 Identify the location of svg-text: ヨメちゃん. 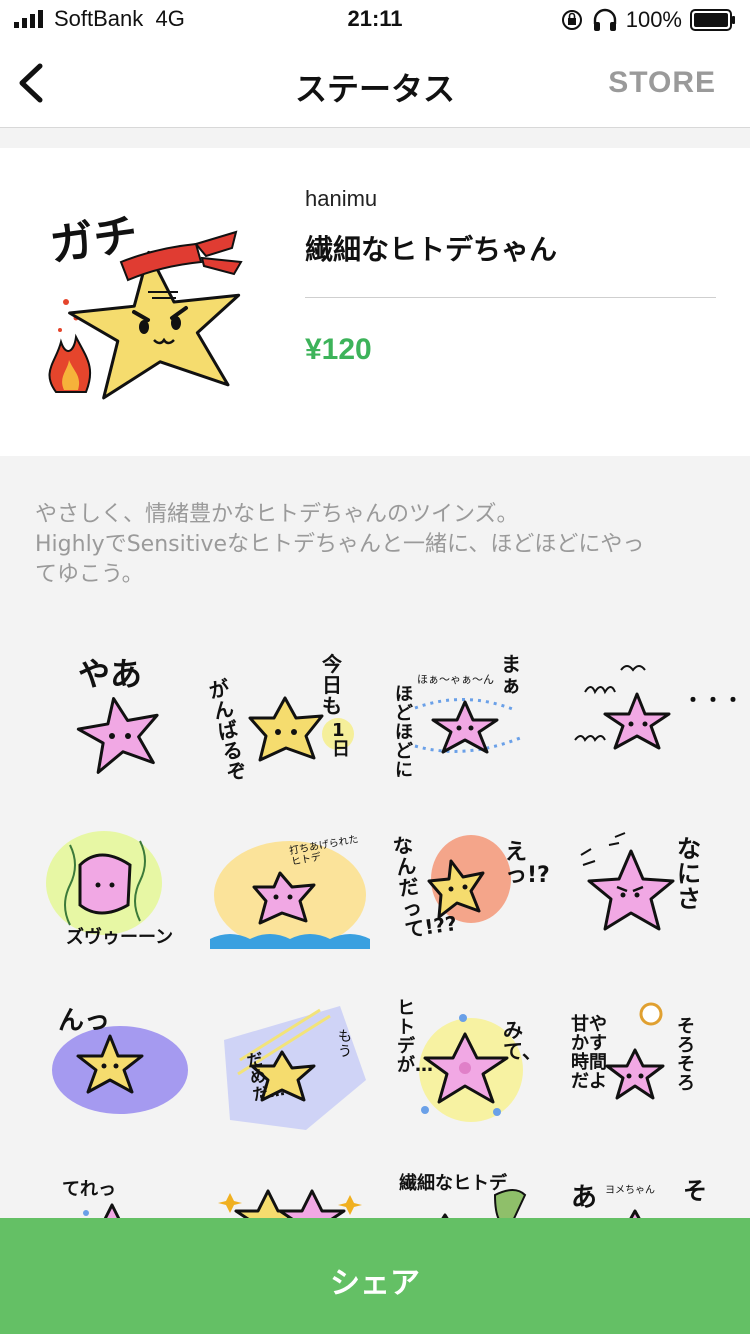
(630, 1190).